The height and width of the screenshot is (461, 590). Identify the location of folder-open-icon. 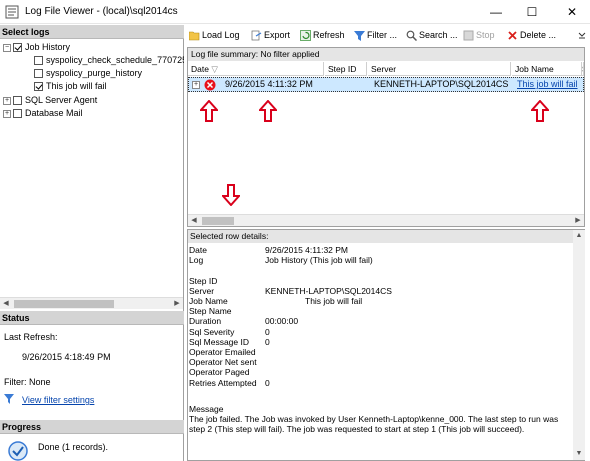
(194, 36).